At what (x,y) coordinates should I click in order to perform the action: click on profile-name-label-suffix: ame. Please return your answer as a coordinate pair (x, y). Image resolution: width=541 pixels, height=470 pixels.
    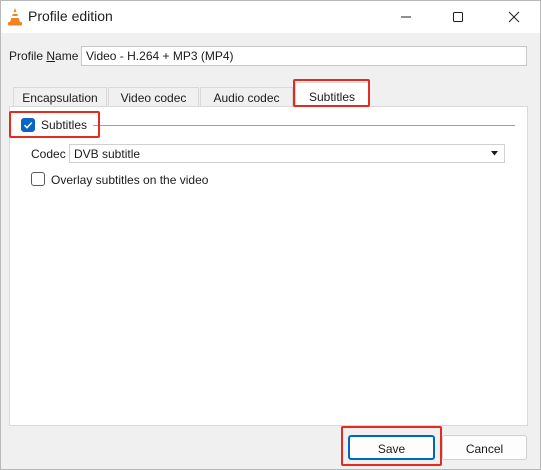
    Looking at the image, I should click on (67, 56).